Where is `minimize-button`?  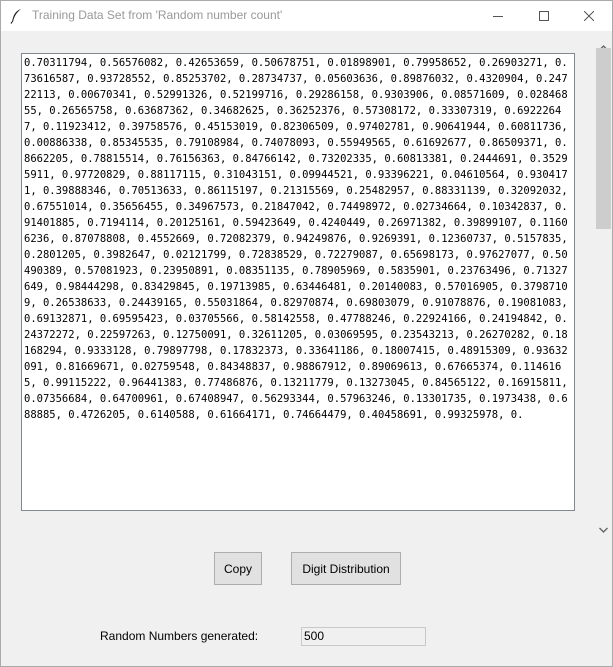
minimize-button is located at coordinates (498, 16).